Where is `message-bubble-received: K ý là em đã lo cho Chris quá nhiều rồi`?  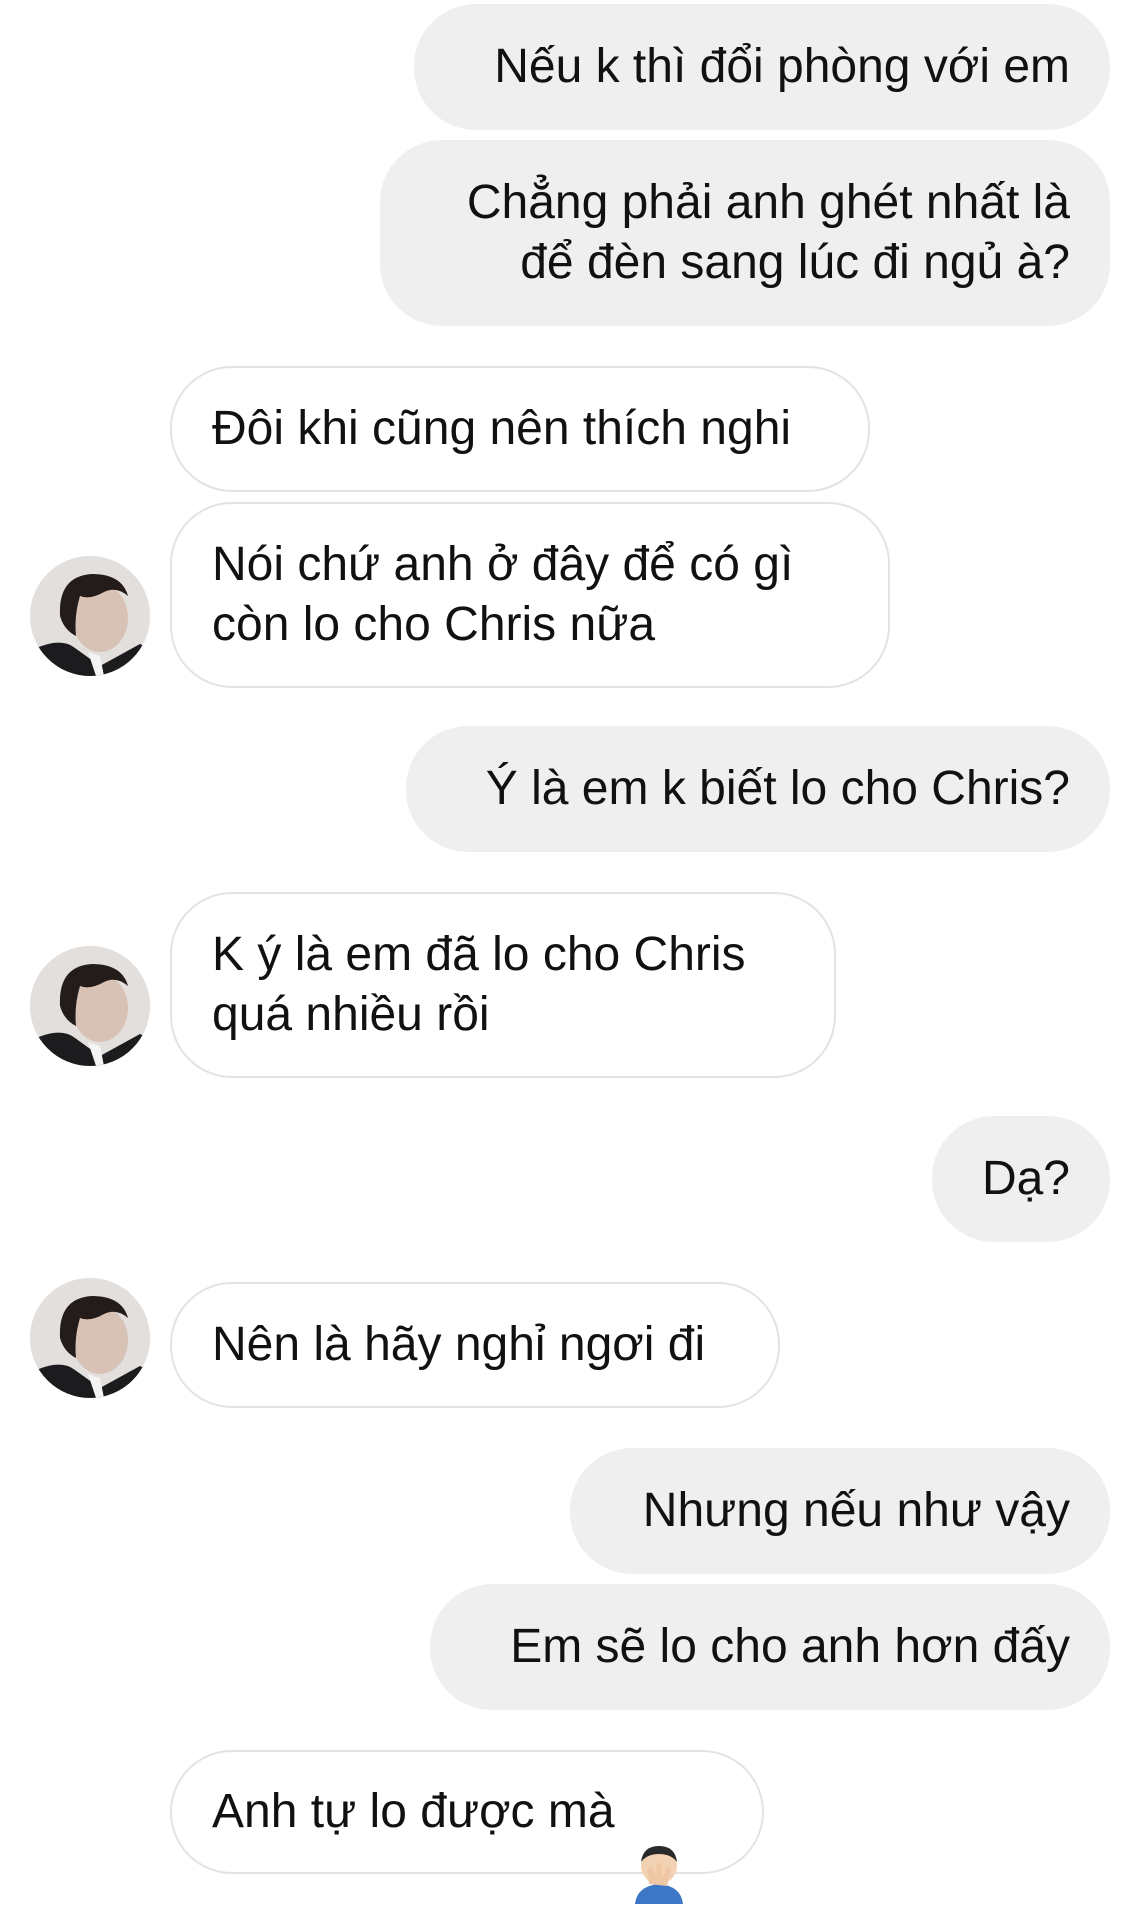 message-bubble-received: K ý là em đã lo cho Chris quá nhiều rồi is located at coordinates (503, 985).